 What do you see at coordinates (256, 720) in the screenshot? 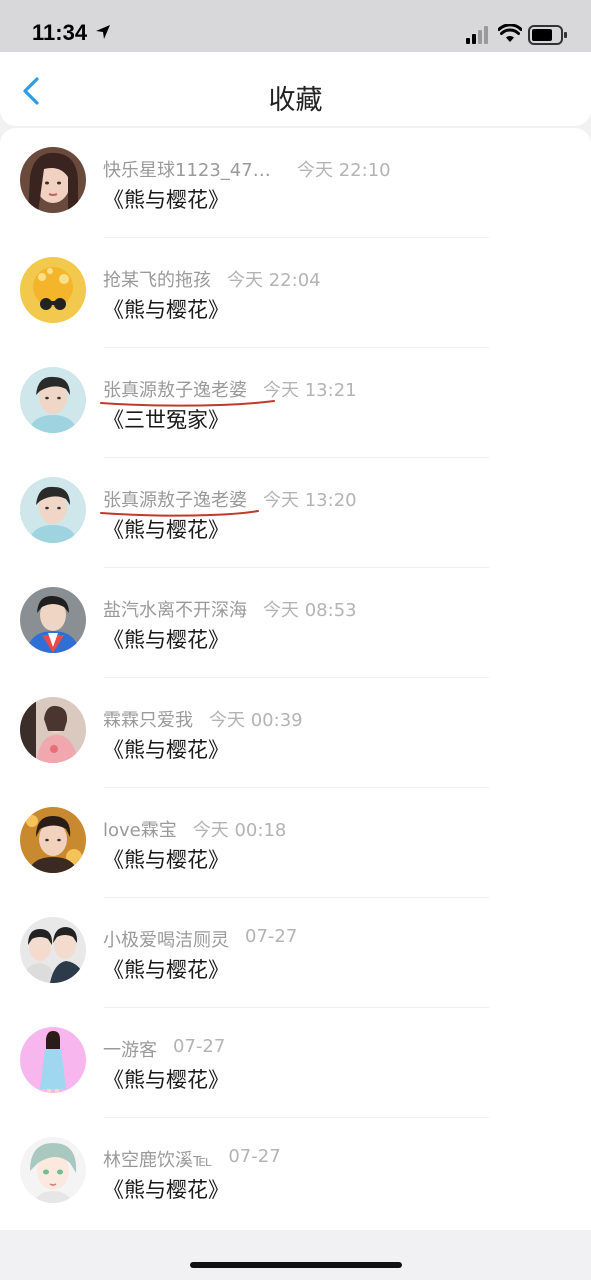
I see `timestamp: 今天 00:39` at bounding box center [256, 720].